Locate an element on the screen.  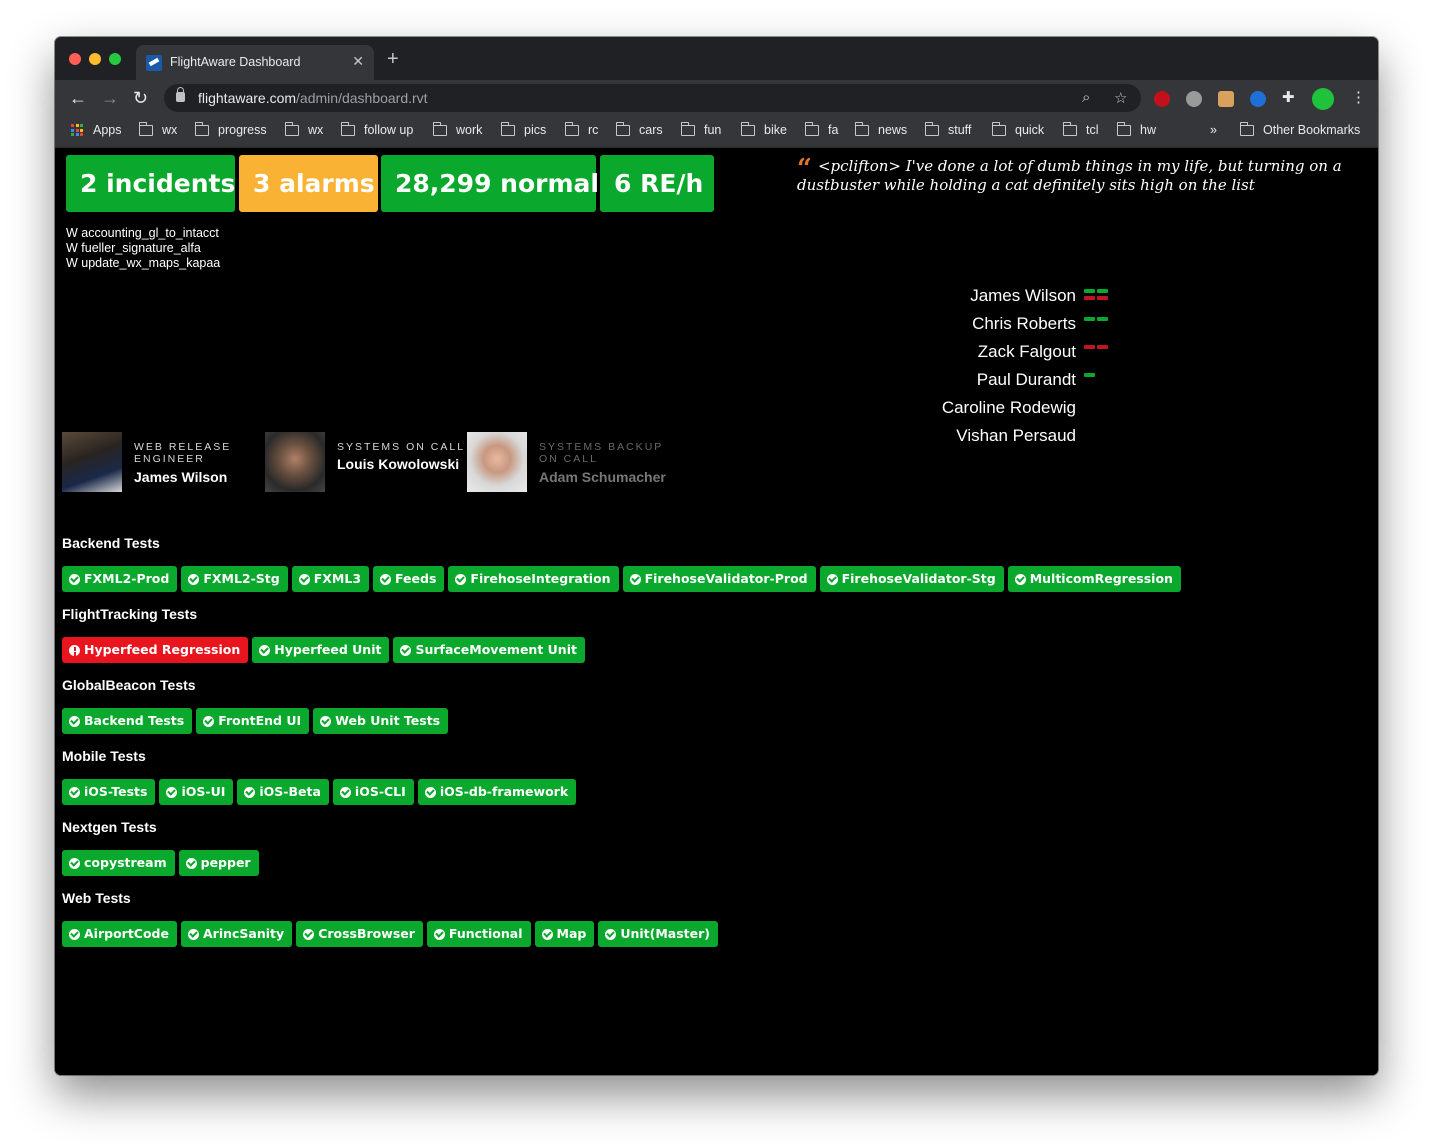
profile-avatar-icon is located at coordinates (1323, 99).